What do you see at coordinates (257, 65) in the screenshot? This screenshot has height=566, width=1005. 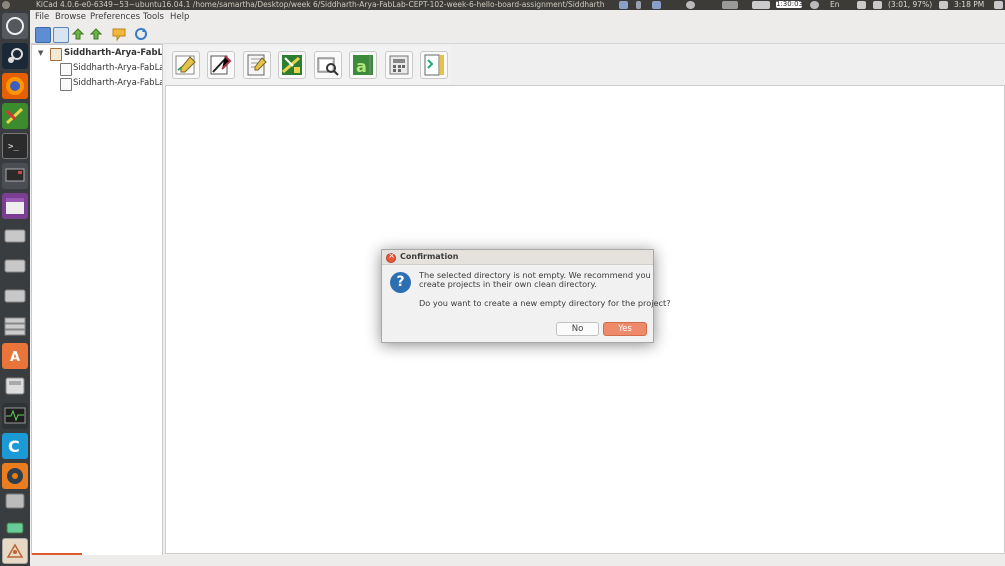 I see `pcbnew-icon` at bounding box center [257, 65].